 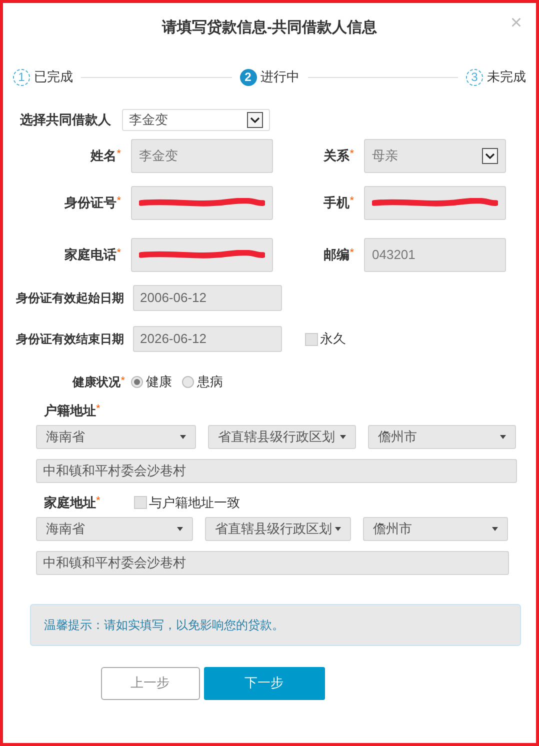 What do you see at coordinates (66, 120) in the screenshot?
I see `field-label: 选择共同借款人` at bounding box center [66, 120].